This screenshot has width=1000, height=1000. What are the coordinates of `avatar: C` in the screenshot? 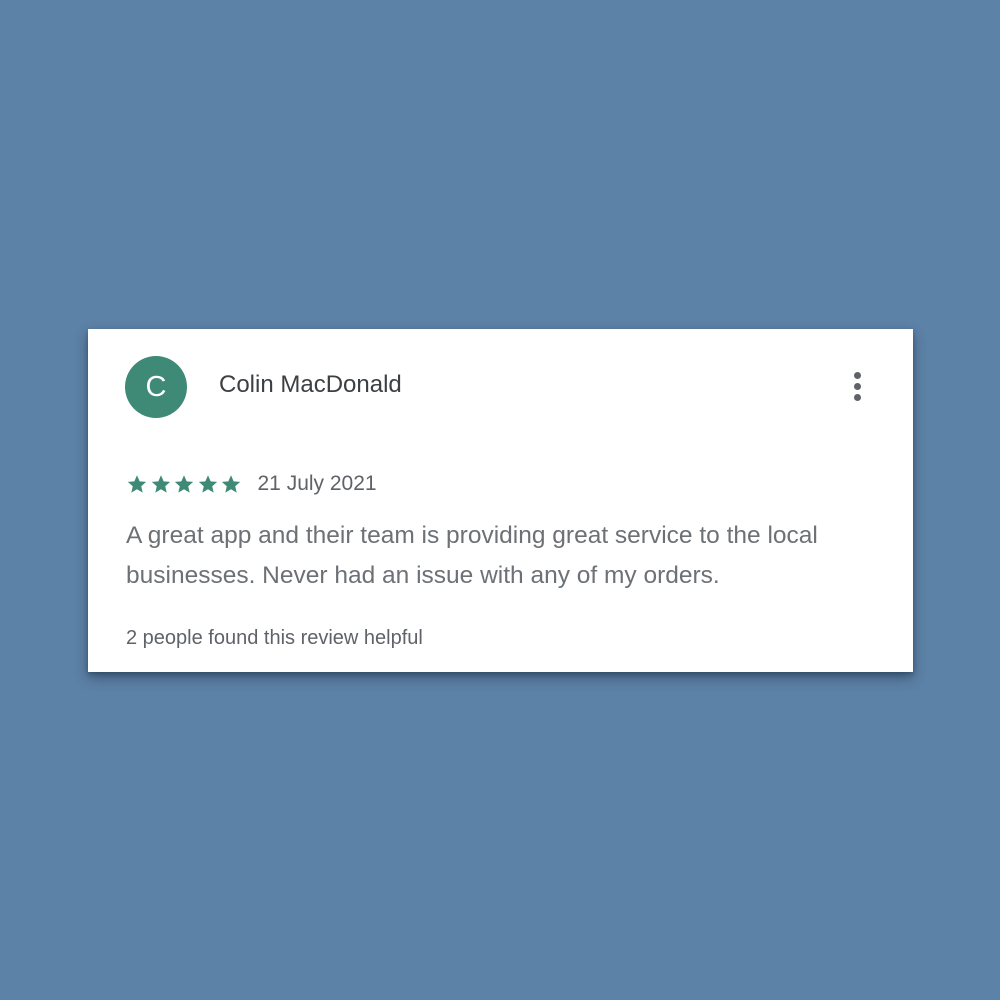 It's located at (156, 387).